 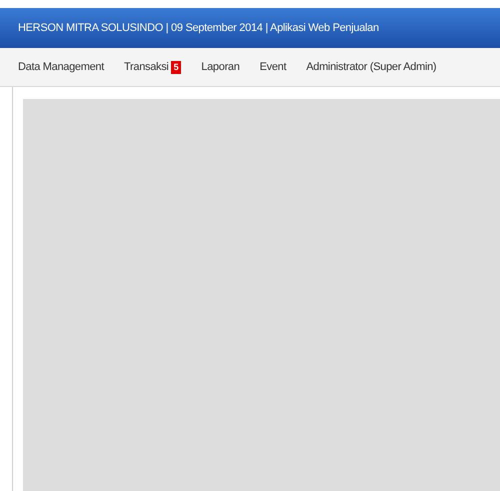 I want to click on header-title: HERSON MITRA SOLUSINDO | 09 September 2014 | Aplikasi Web Penjualan, so click(x=198, y=28).